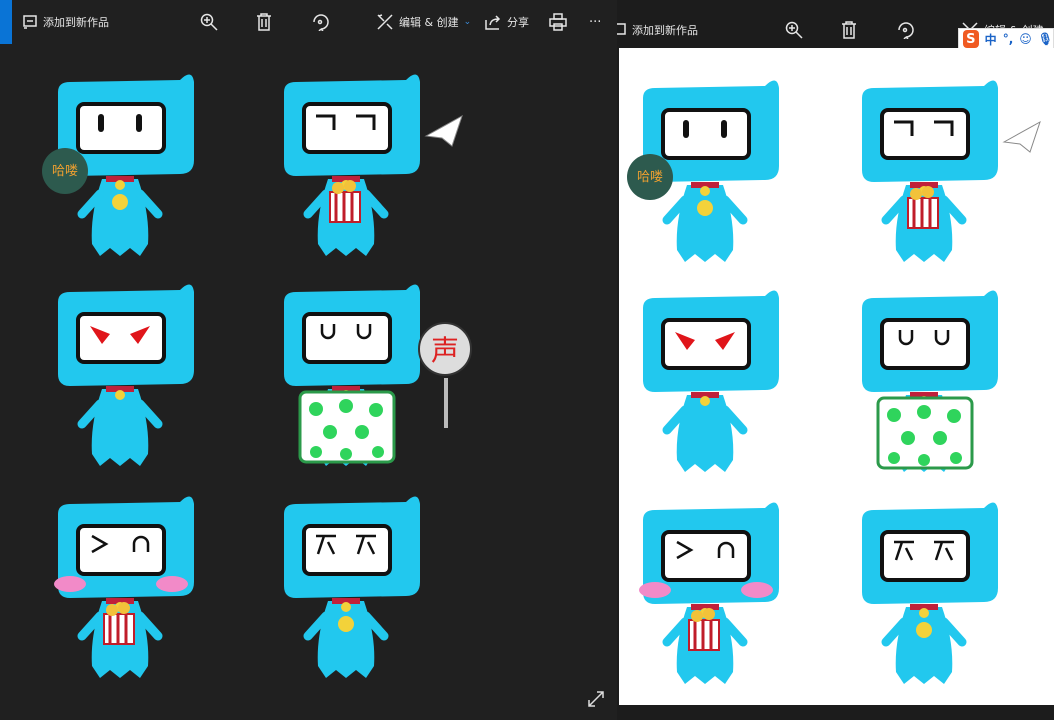 The height and width of the screenshot is (720, 1054). I want to click on ime-toolbar: S 中 °, ☺ 🎙, so click(1006, 39).